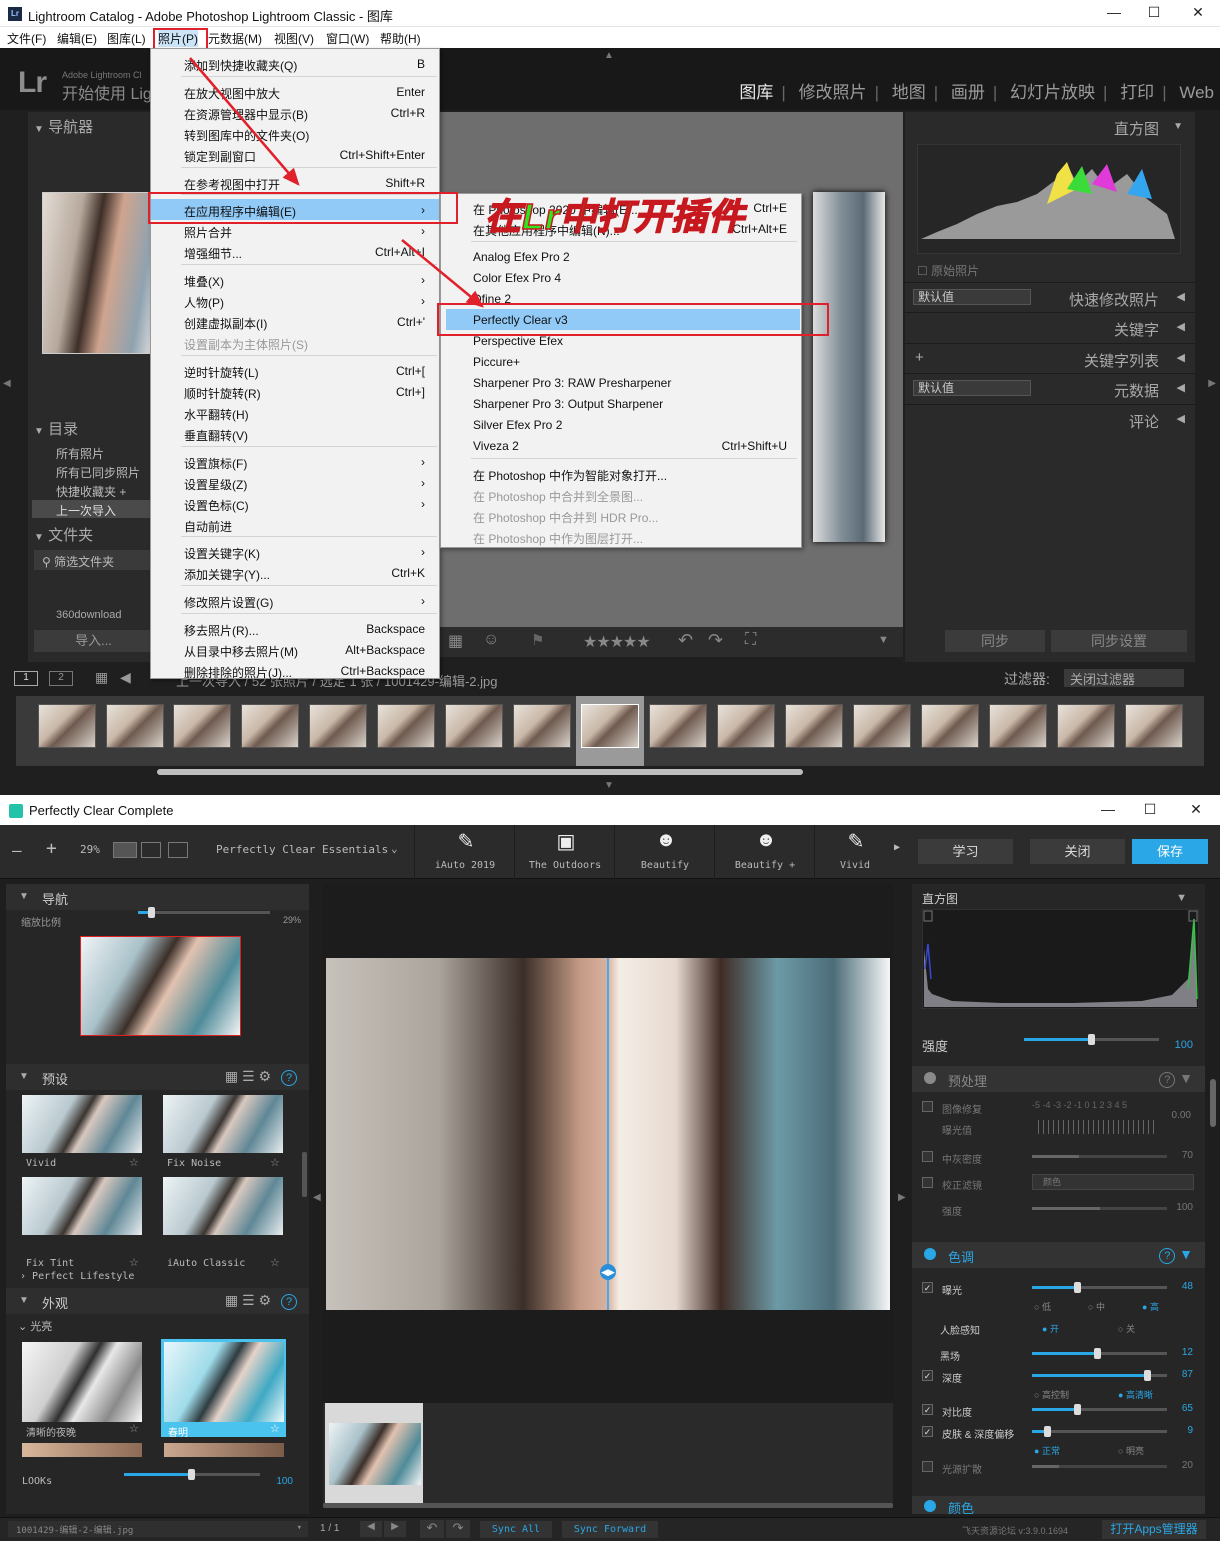 Image resolution: width=1220 pixels, height=1541 pixels. Describe the element at coordinates (1058, 1410) in the screenshot. I see `contrast-row: ✓ 对比度 65` at that location.